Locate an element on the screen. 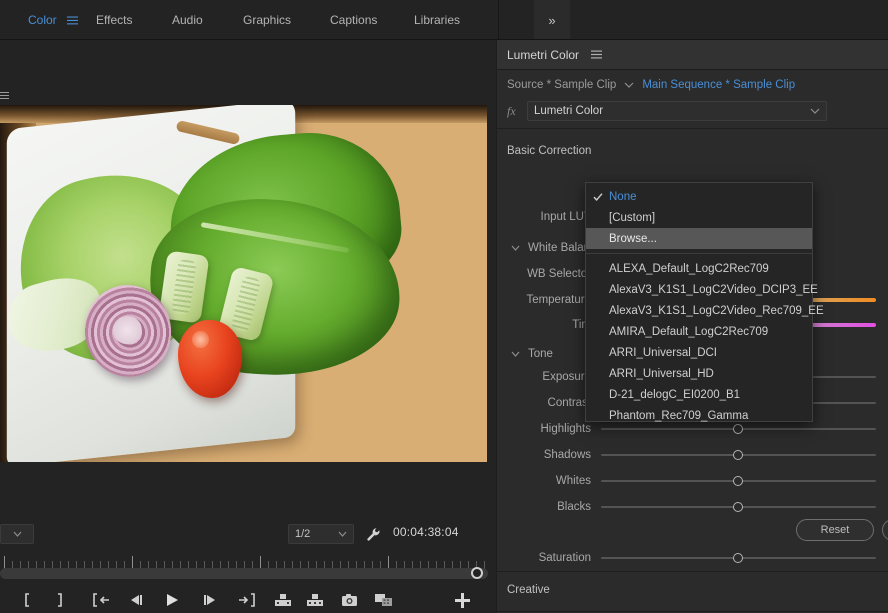 This screenshot has height=613, width=888. step-back-icon is located at coordinates (137, 600).